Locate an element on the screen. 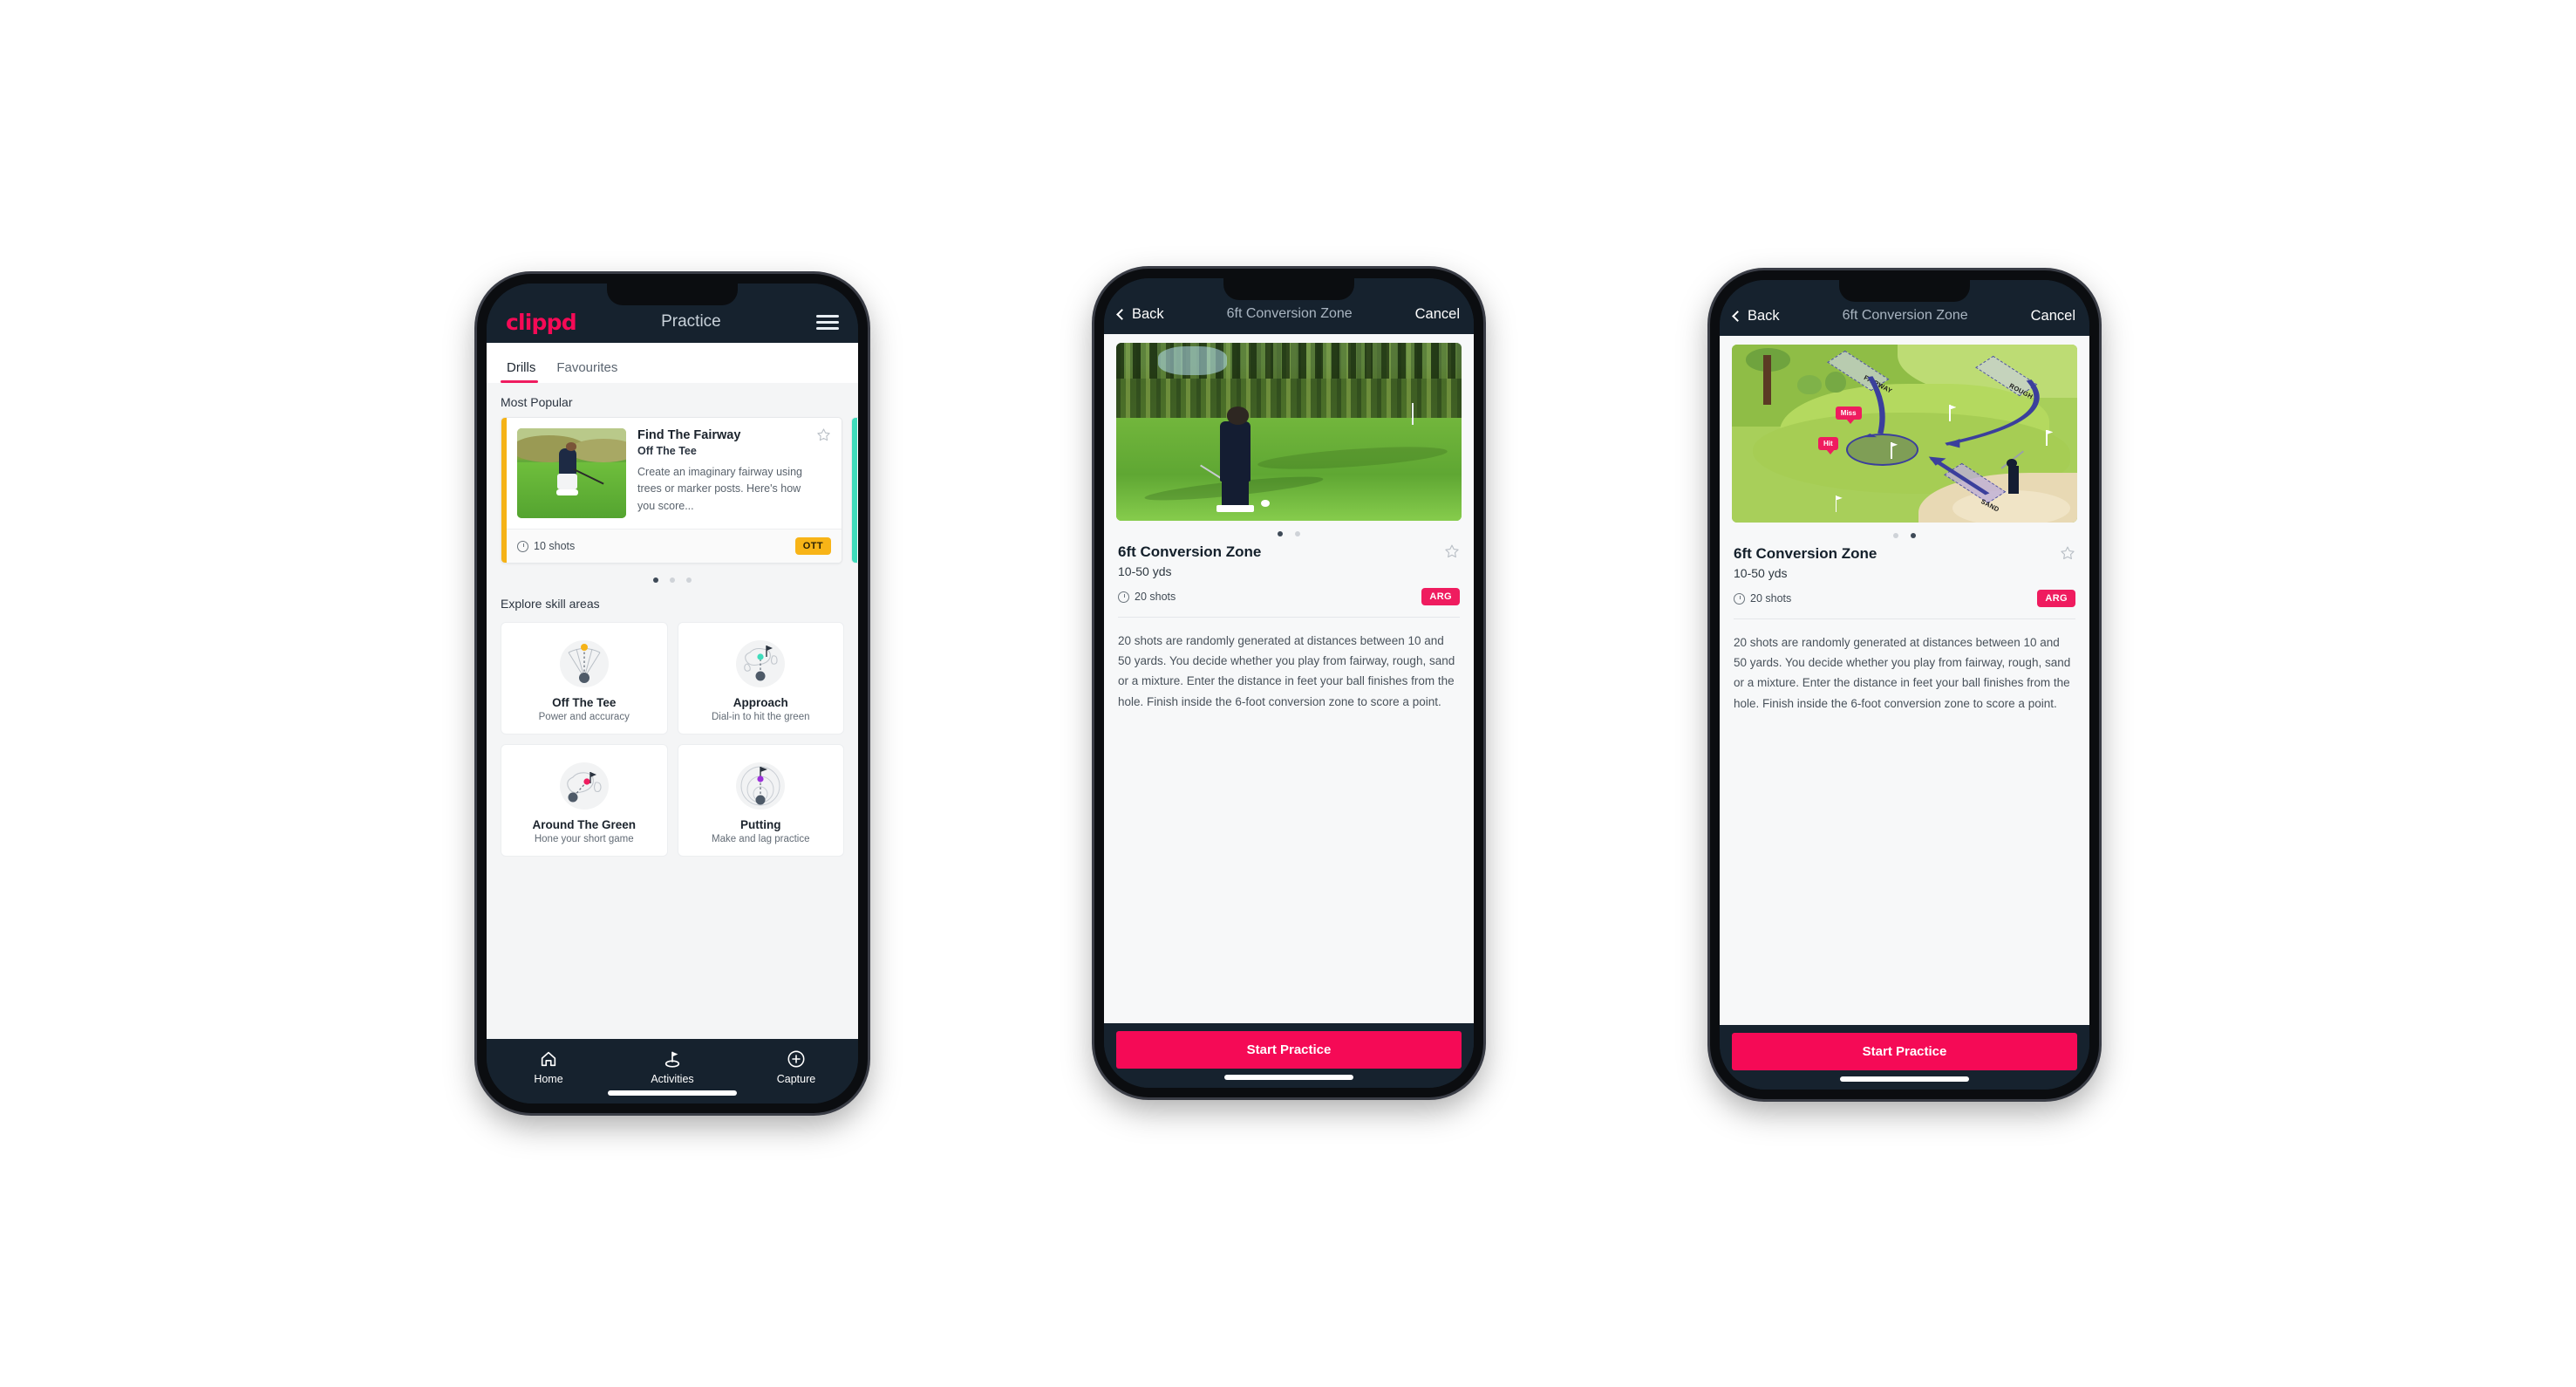 The height and width of the screenshot is (1387, 2576). nav-item-home: Home is located at coordinates (549, 1067).